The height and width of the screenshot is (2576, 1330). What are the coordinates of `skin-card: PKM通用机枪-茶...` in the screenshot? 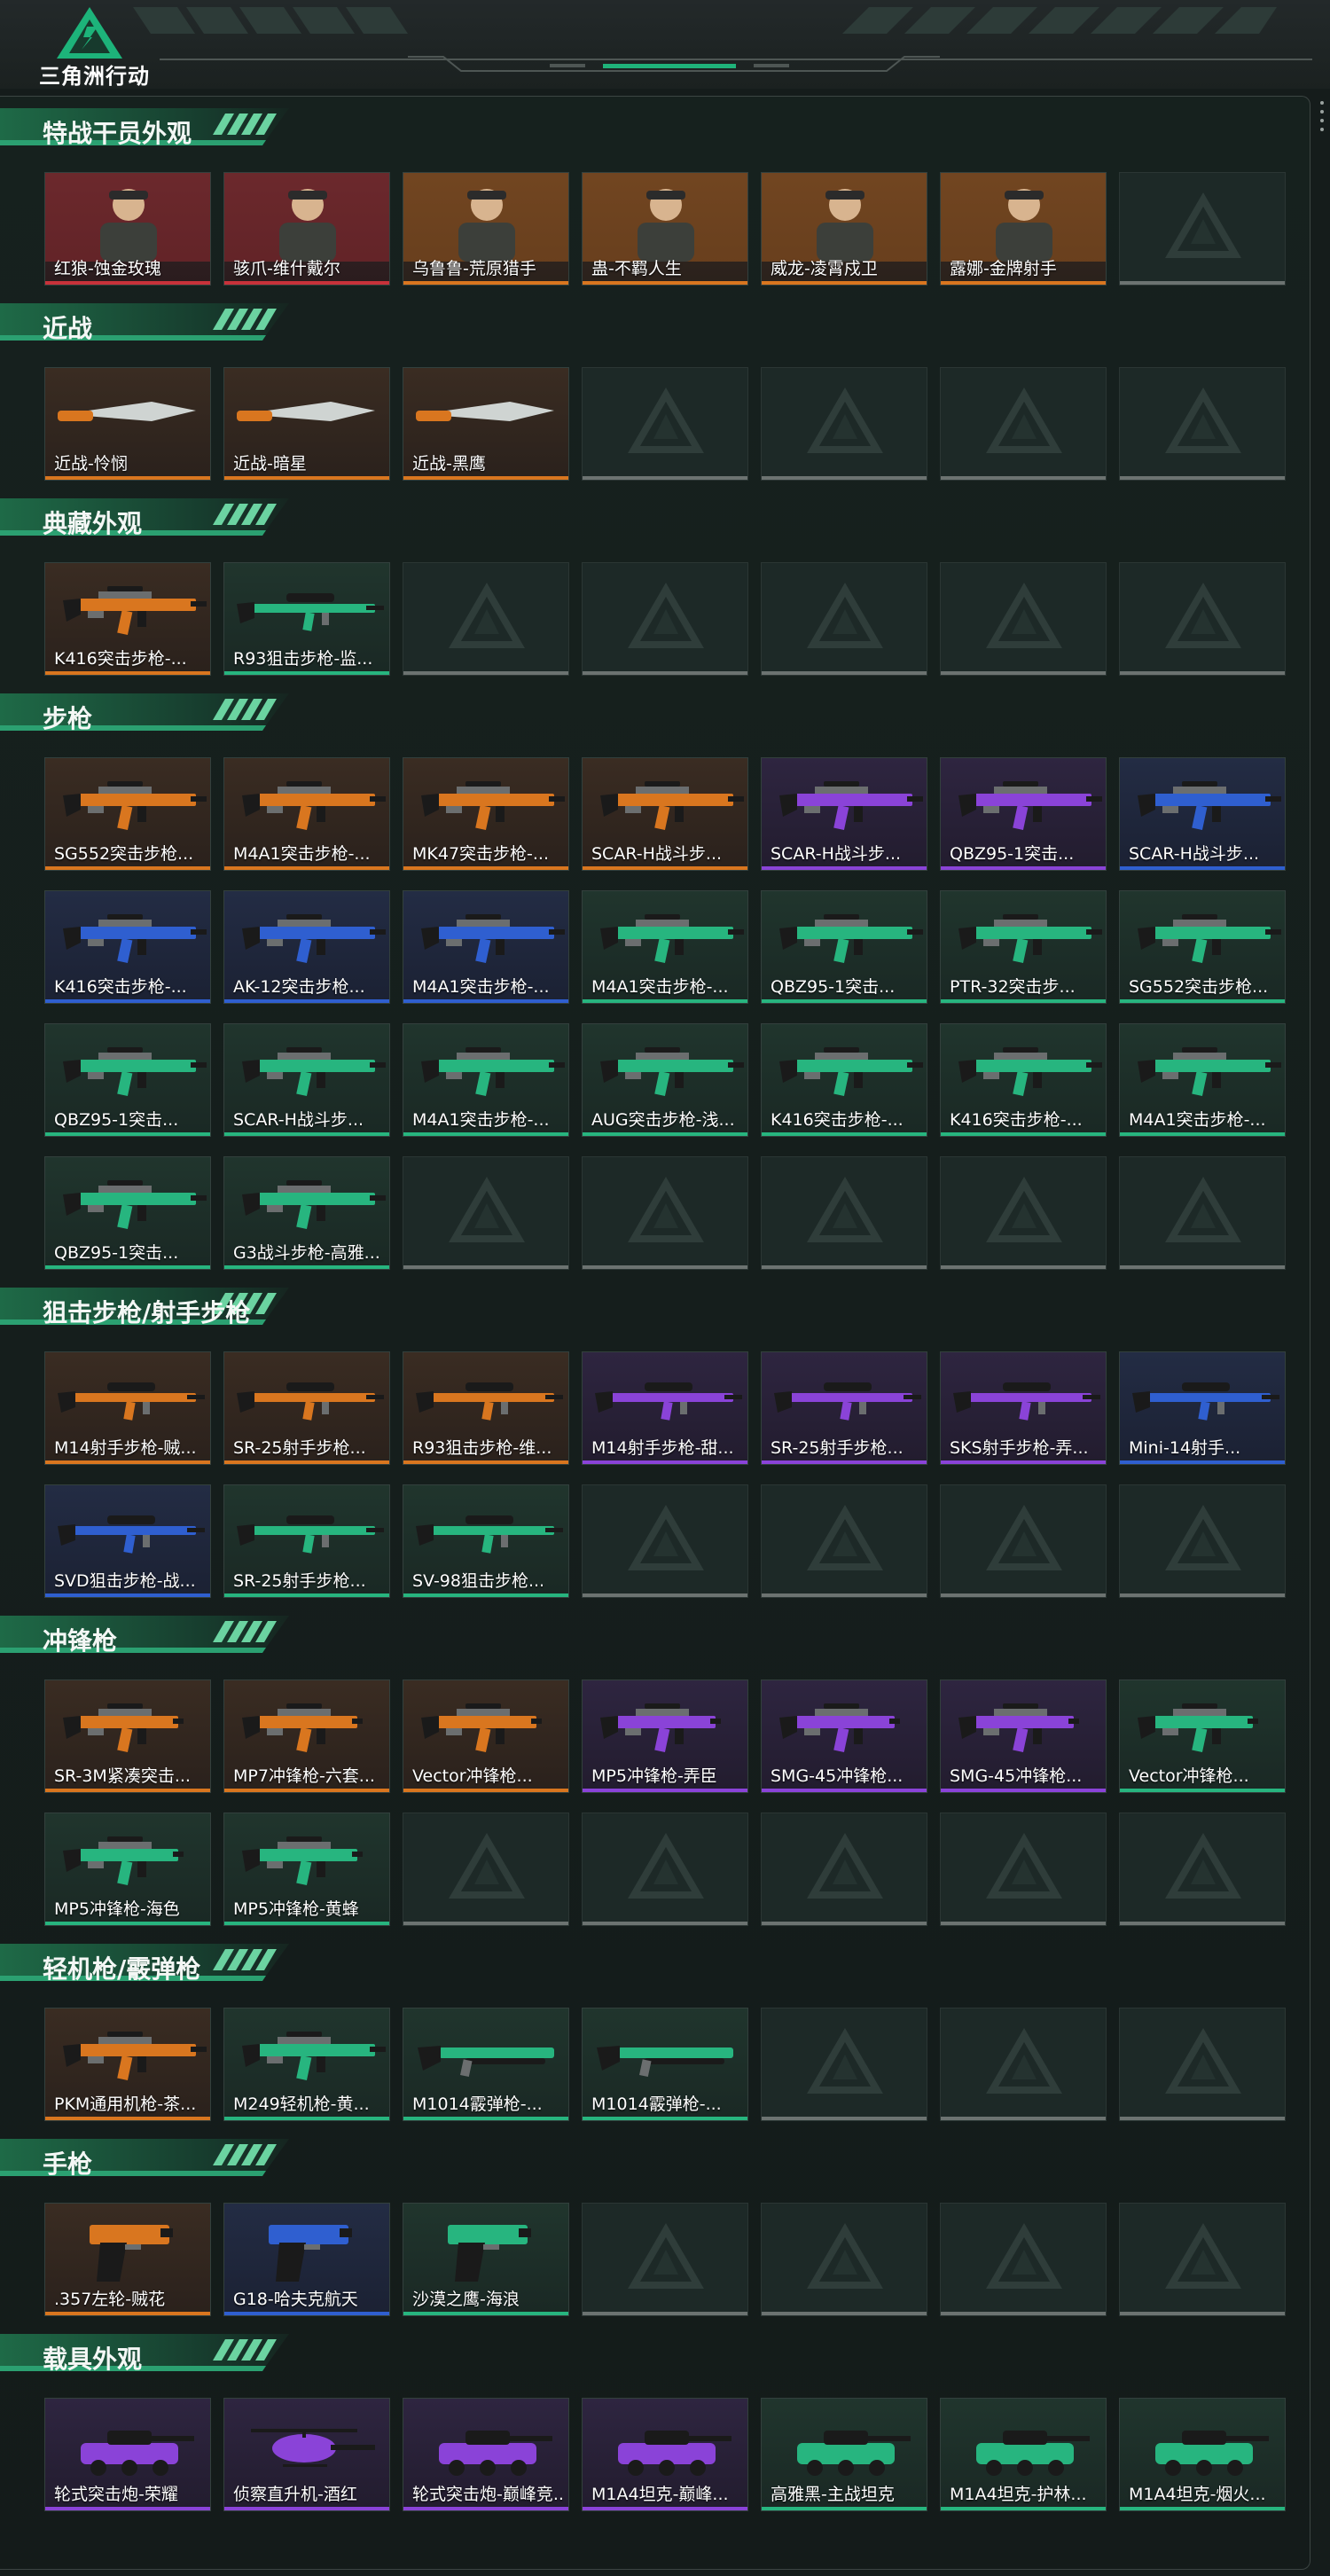 It's located at (127, 2064).